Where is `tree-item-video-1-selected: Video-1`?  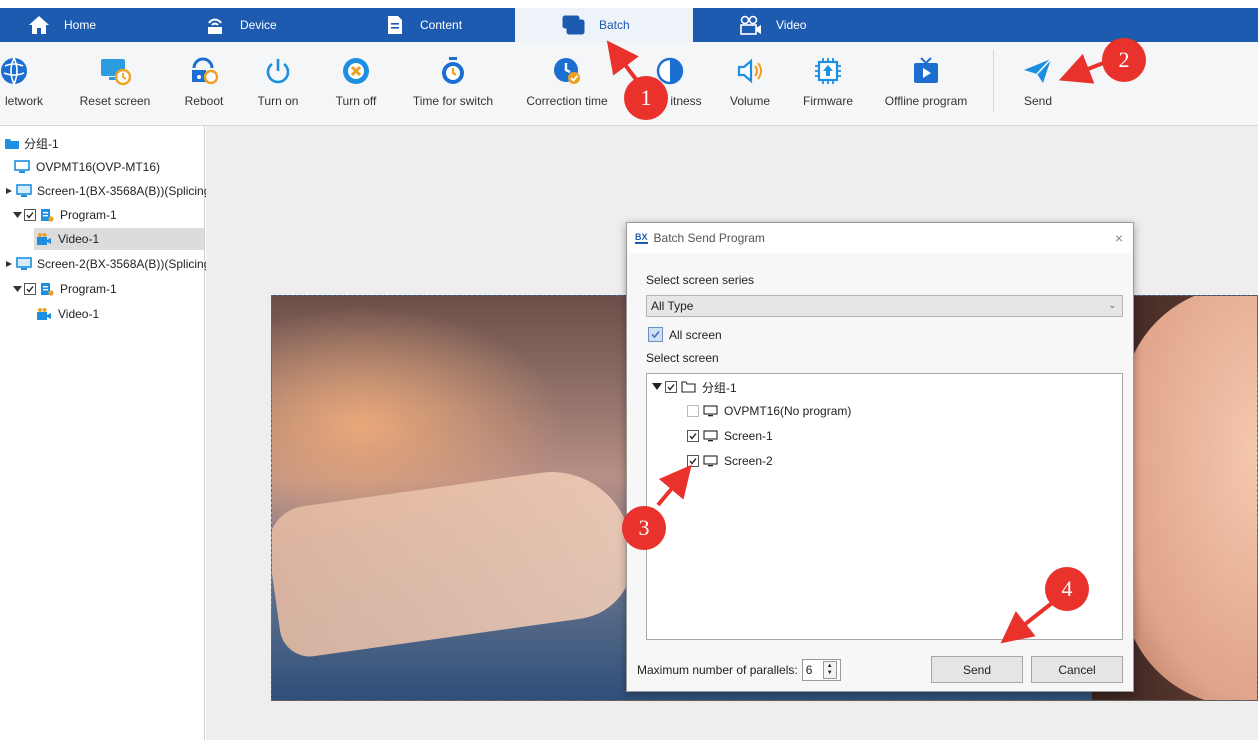 tree-item-video-1-selected: Video-1 is located at coordinates (119, 239).